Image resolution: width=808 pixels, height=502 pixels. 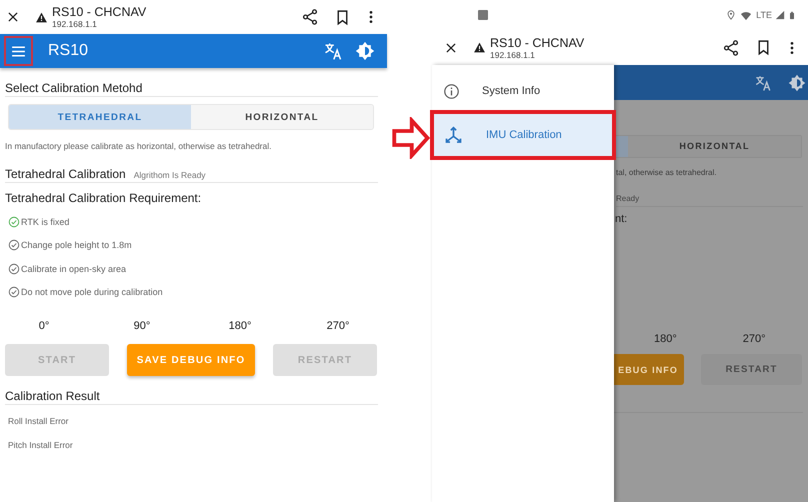 What do you see at coordinates (792, 15) in the screenshot?
I see `battery-icon` at bounding box center [792, 15].